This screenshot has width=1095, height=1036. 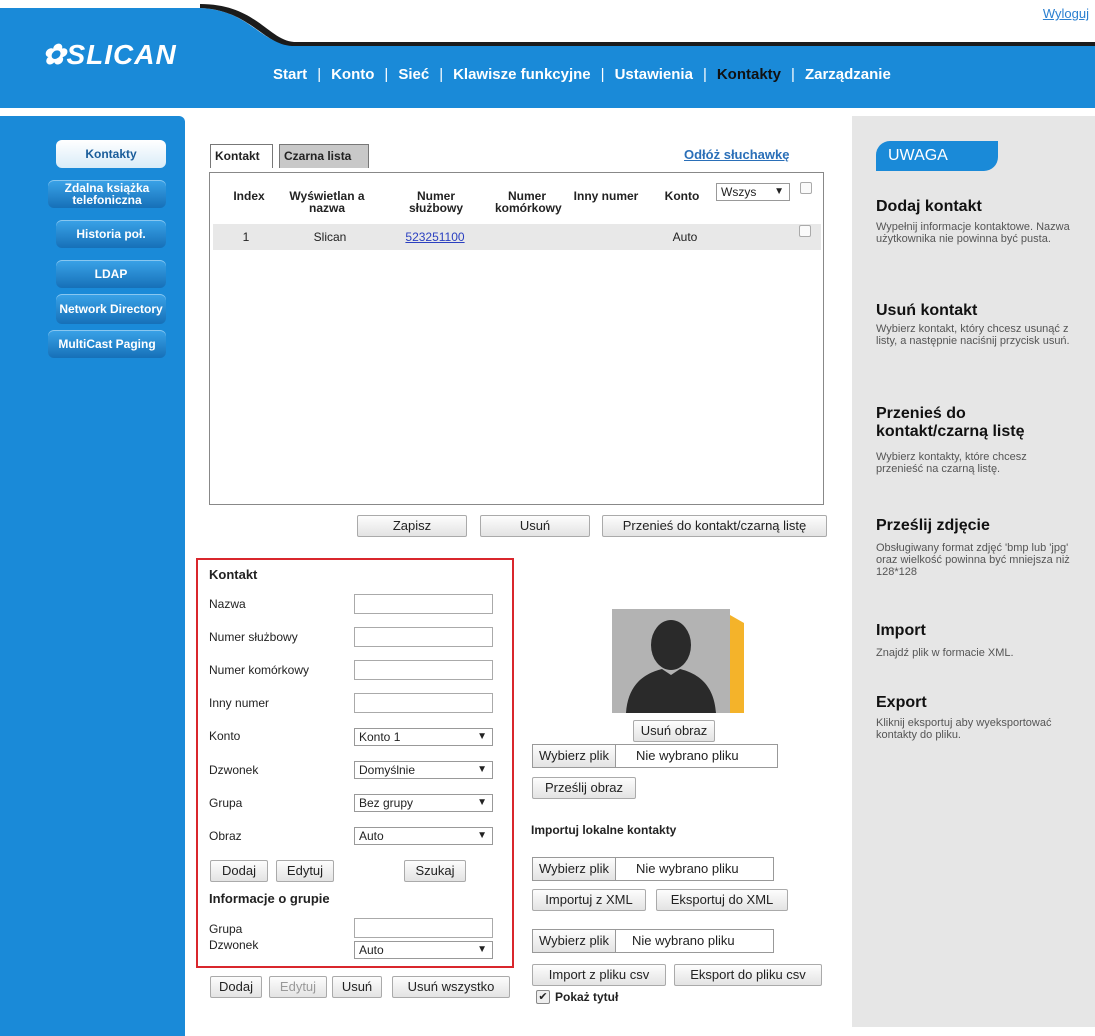 I want to click on group-info-title: Informacje o grupie, so click(x=269, y=898).